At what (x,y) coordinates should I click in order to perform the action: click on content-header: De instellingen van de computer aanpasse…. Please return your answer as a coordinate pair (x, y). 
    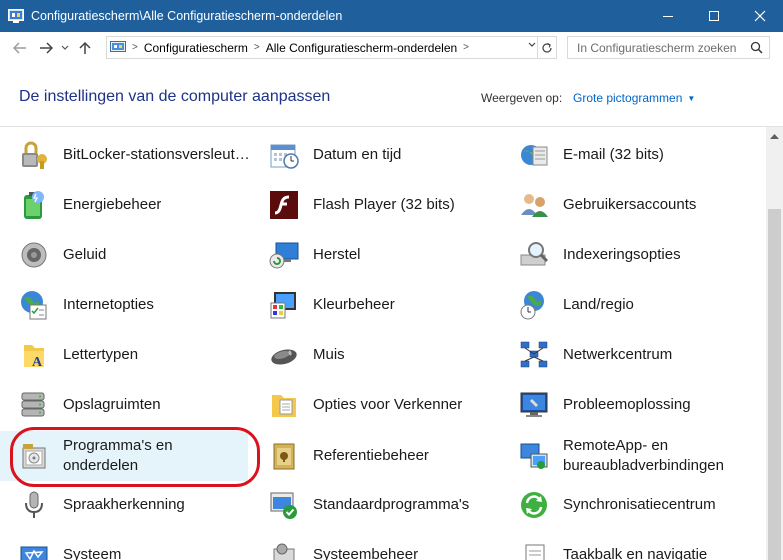
    Looking at the image, I should click on (391, 95).